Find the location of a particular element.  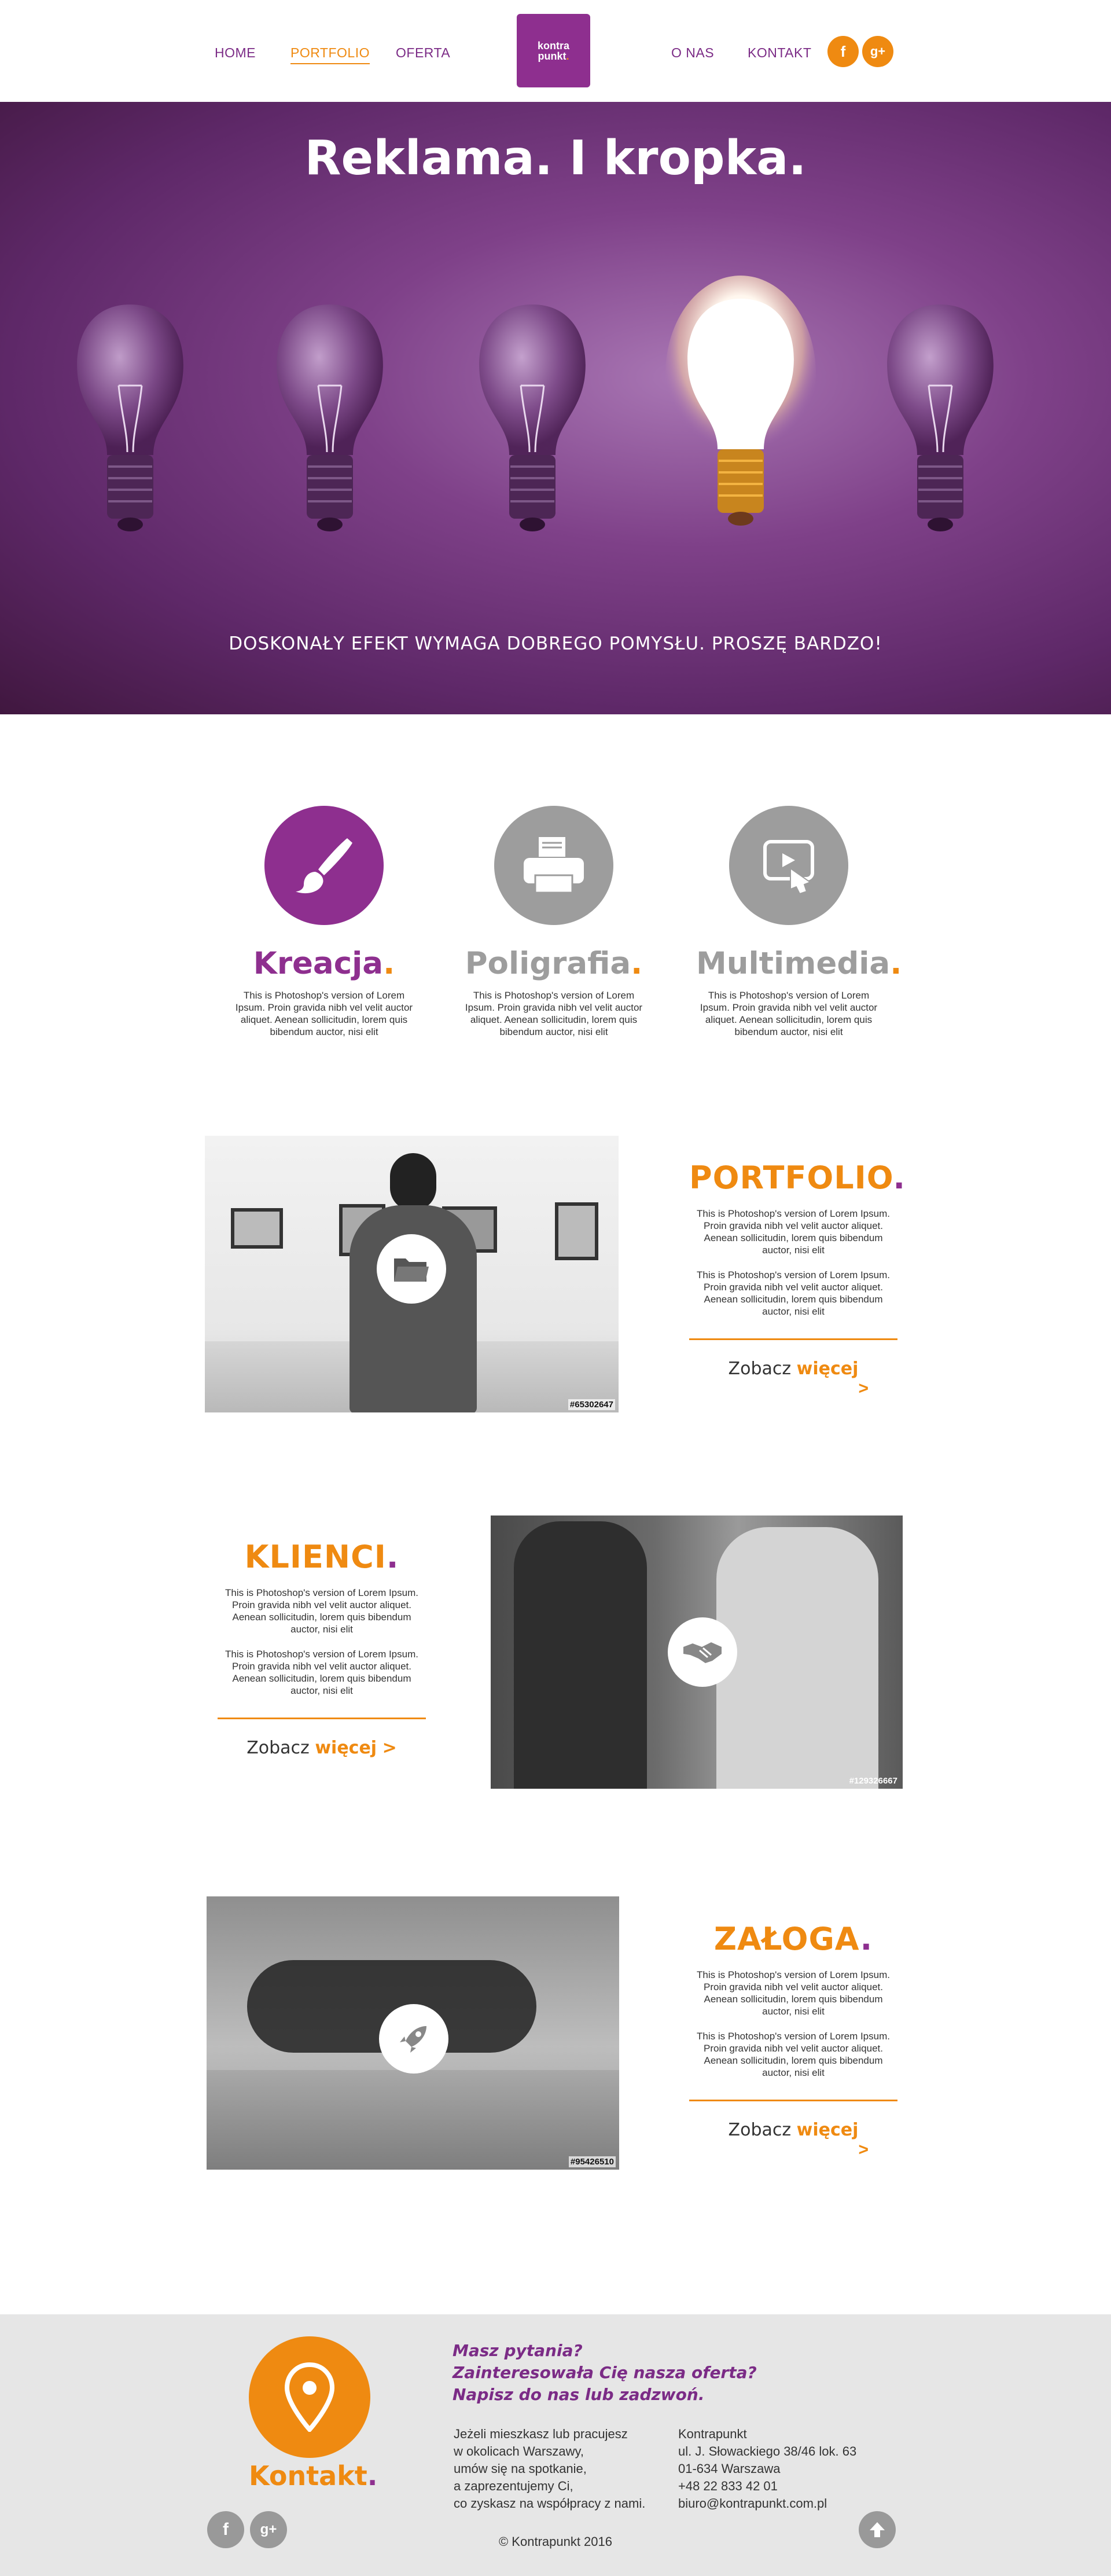

copyright: © Kontrapunkt 2016 is located at coordinates (555, 2541).